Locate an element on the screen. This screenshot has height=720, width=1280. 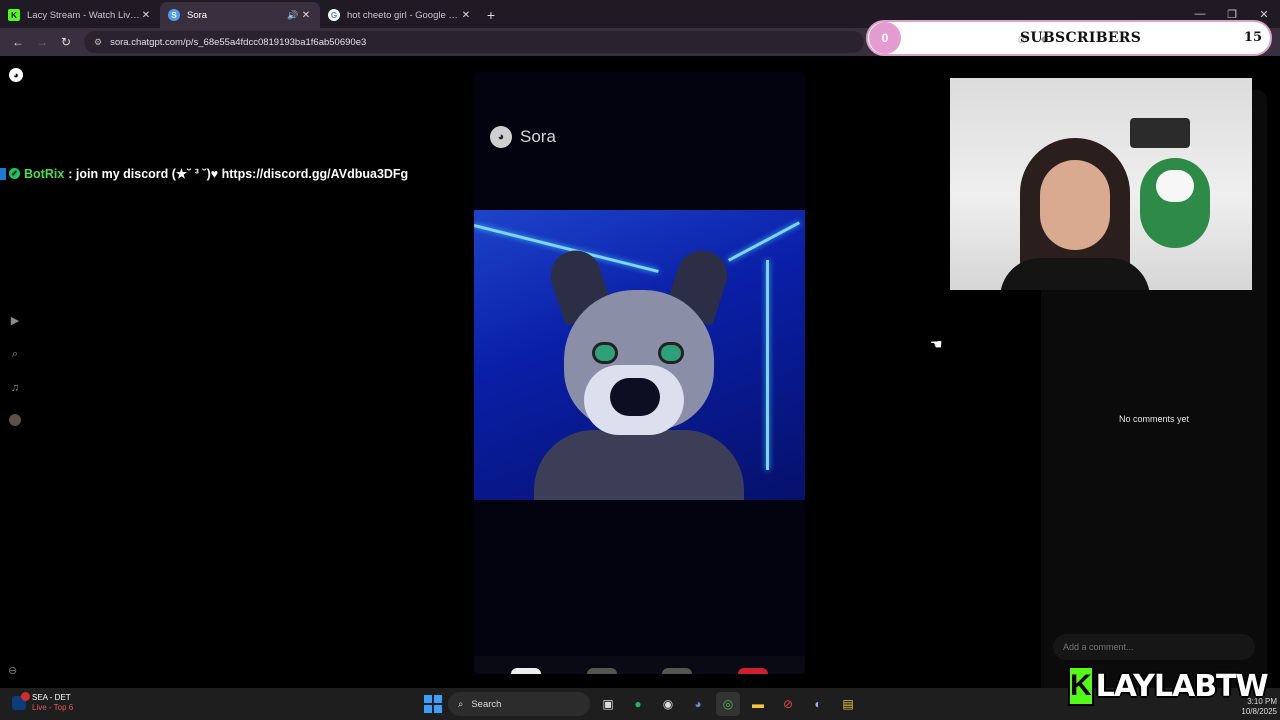
weather-widget: SEA - DET Live - Top 6 is located at coordinates (43, 702).